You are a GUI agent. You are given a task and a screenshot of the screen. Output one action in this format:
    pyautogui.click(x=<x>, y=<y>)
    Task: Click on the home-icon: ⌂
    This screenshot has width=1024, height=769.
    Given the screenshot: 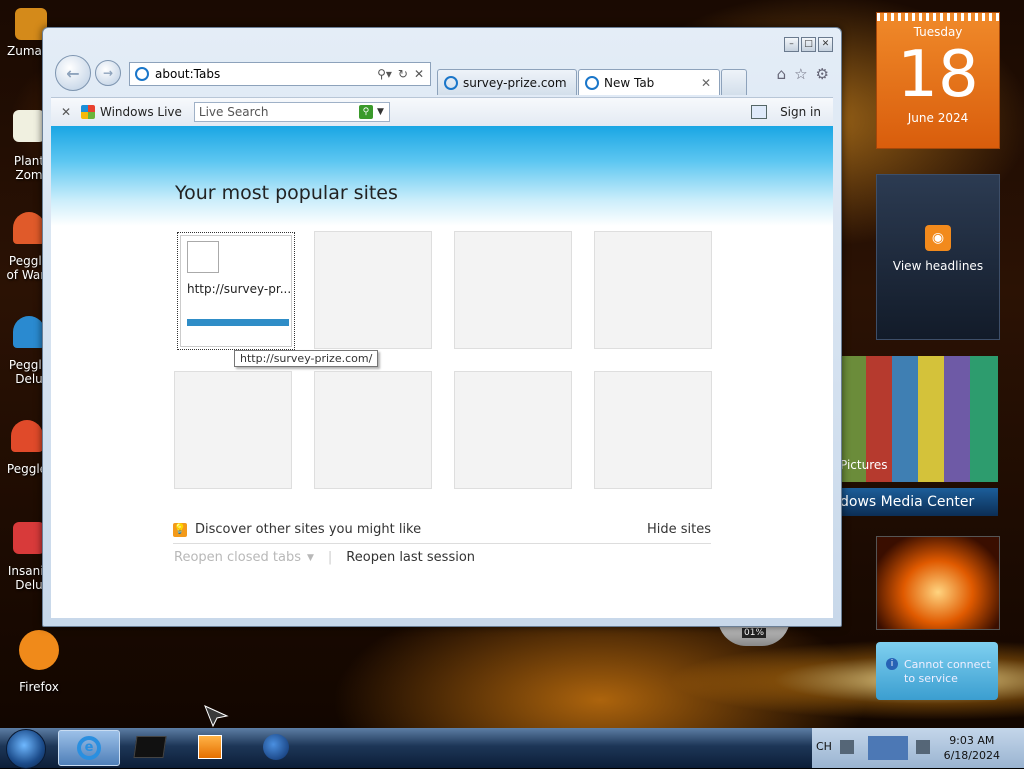 What is the action you would take?
    pyautogui.click(x=782, y=74)
    